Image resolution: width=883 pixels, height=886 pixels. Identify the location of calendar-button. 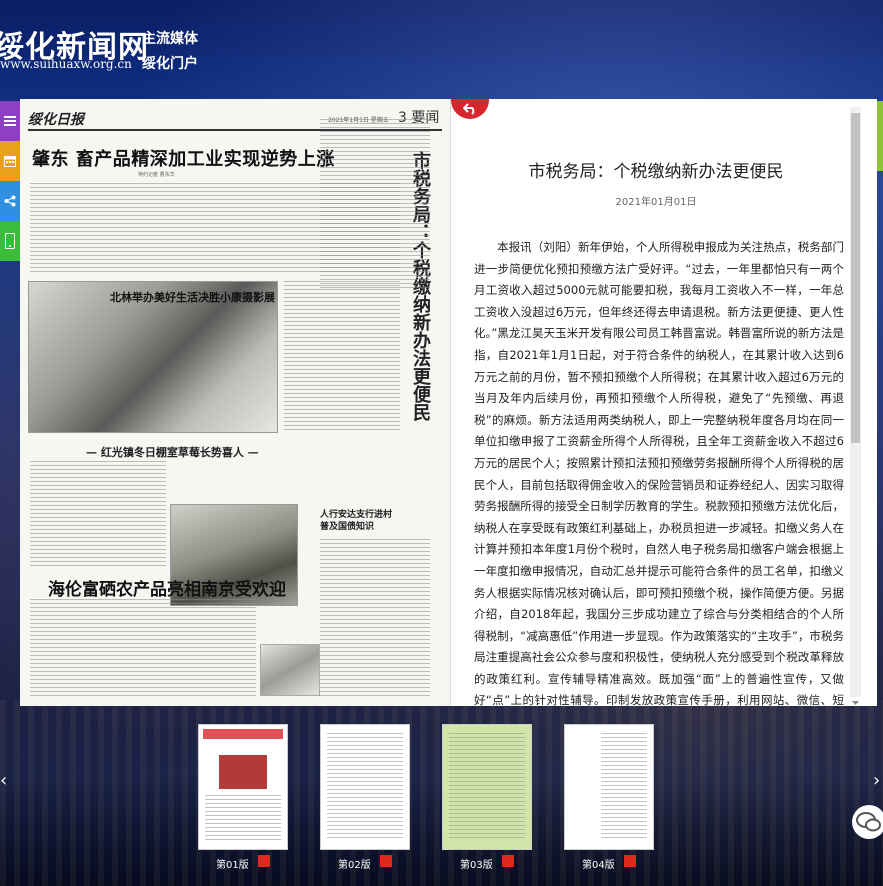
(10, 161).